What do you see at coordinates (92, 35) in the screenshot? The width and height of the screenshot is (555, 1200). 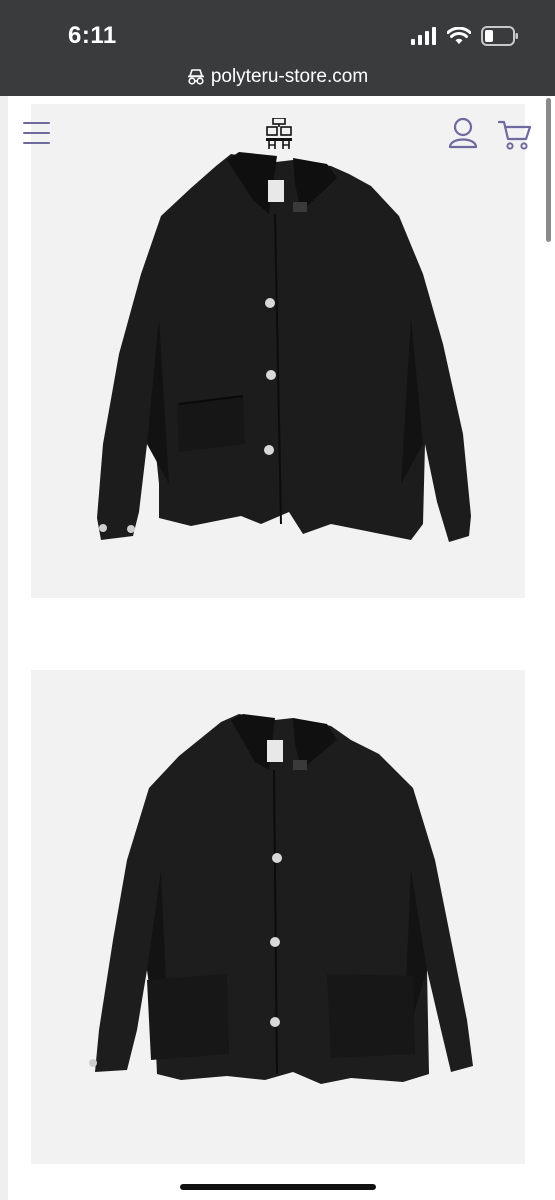 I see `status-time: 6:11` at bounding box center [92, 35].